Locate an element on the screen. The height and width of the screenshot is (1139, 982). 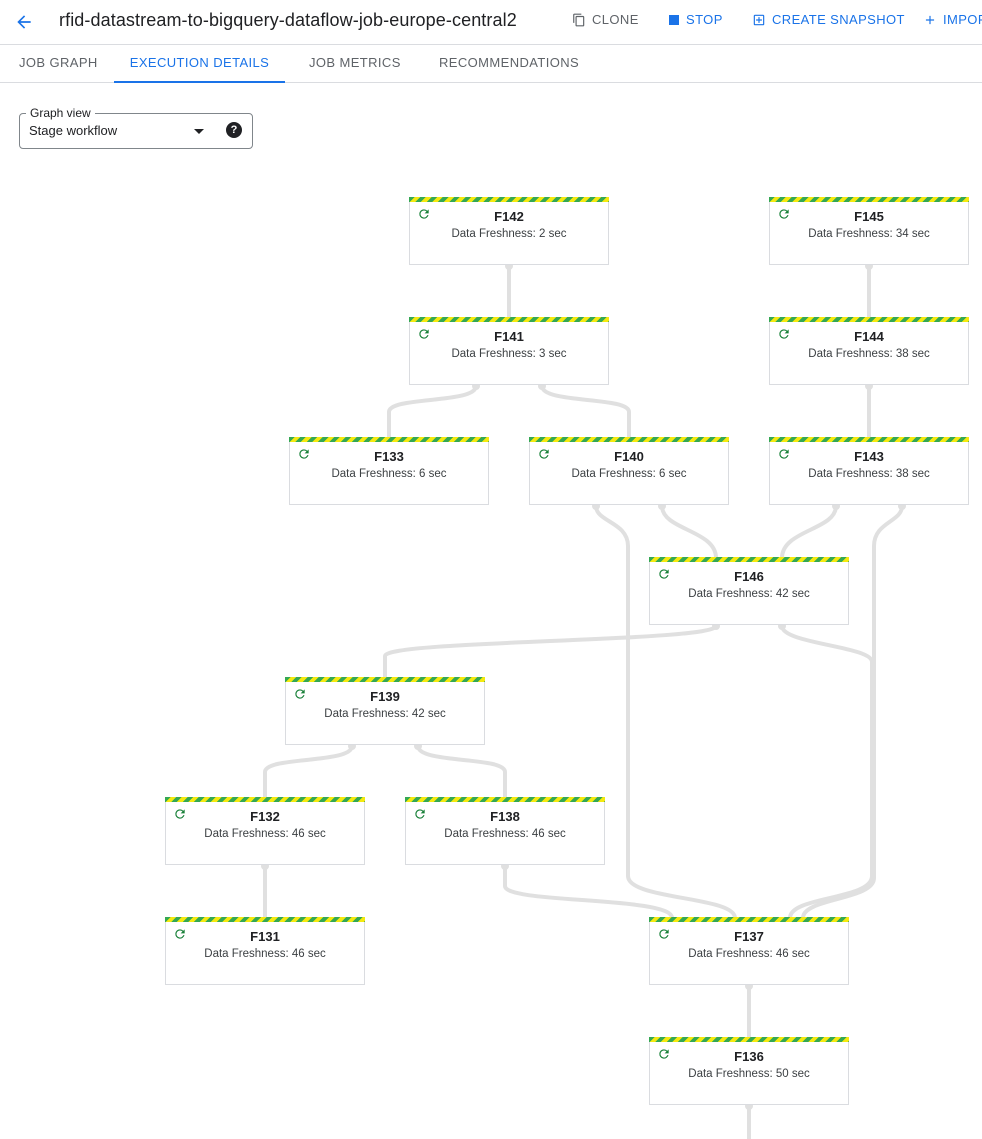
stage-node-f144: F144 Data Freshness: 38 sec is located at coordinates (869, 351).